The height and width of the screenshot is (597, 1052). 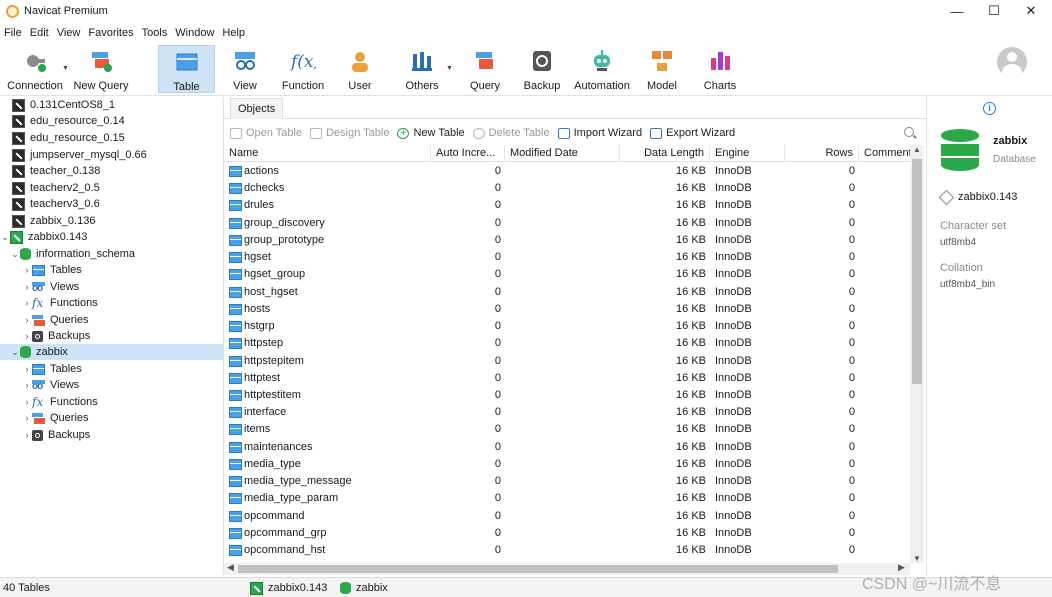 I want to click on table-row: hosts 0 16 KB InnoDB 0, so click(x=567, y=309).